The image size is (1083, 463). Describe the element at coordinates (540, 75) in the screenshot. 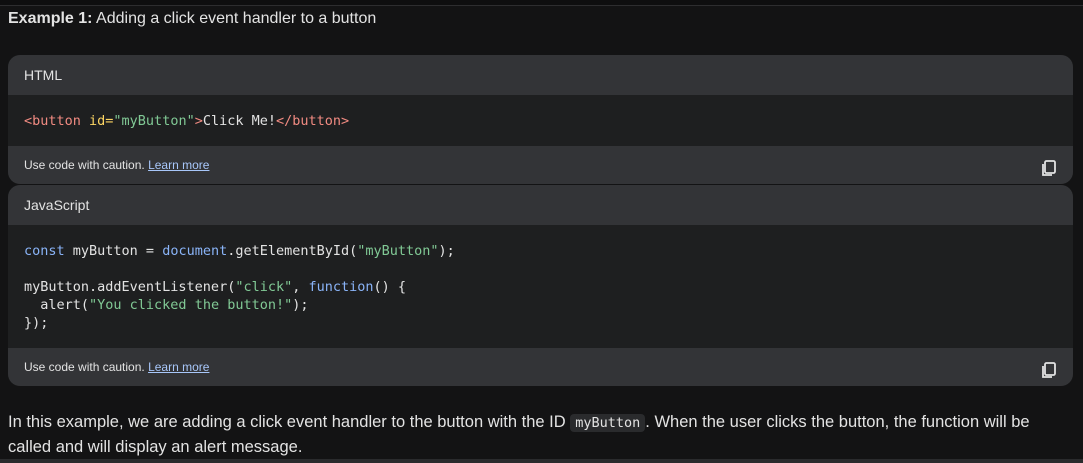

I see `code-block-language: HTML` at that location.